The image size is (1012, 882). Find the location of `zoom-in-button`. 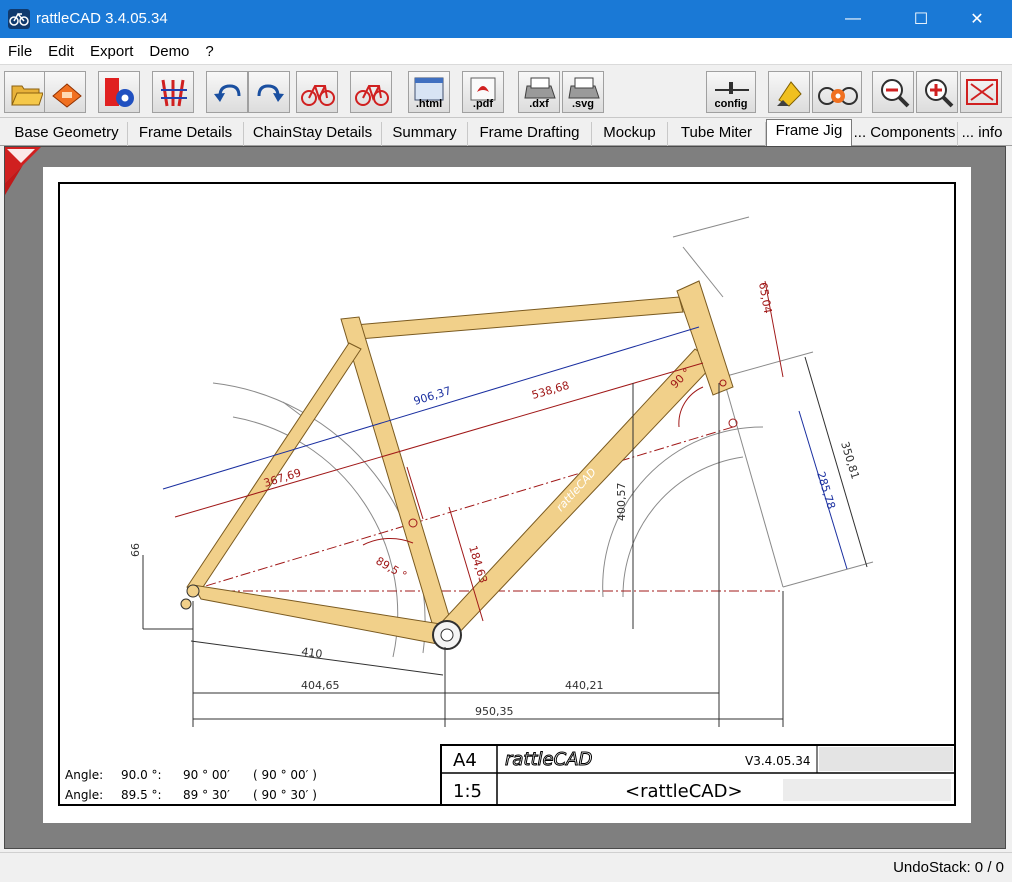

zoom-in-button is located at coordinates (937, 92).